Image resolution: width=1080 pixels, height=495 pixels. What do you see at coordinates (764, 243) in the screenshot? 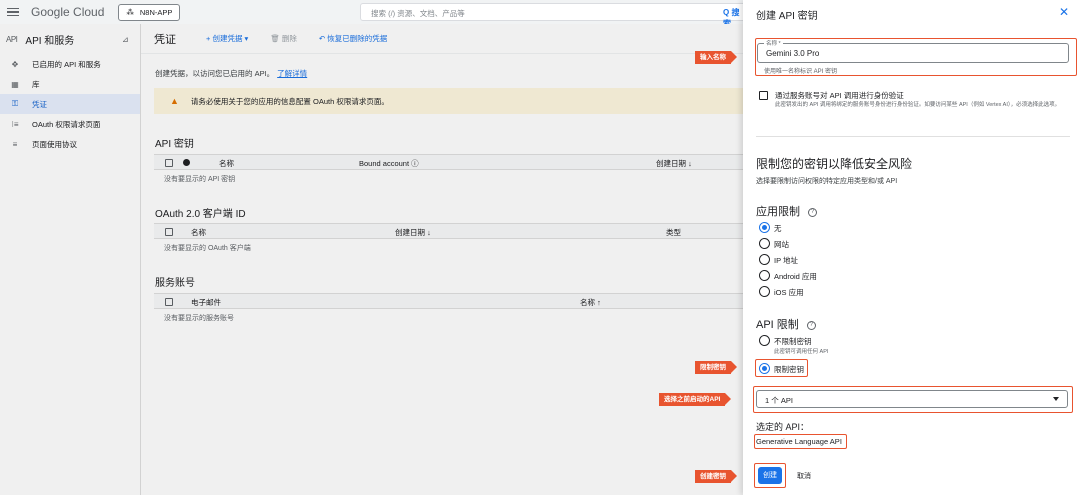
I see `radio-app-website` at bounding box center [764, 243].